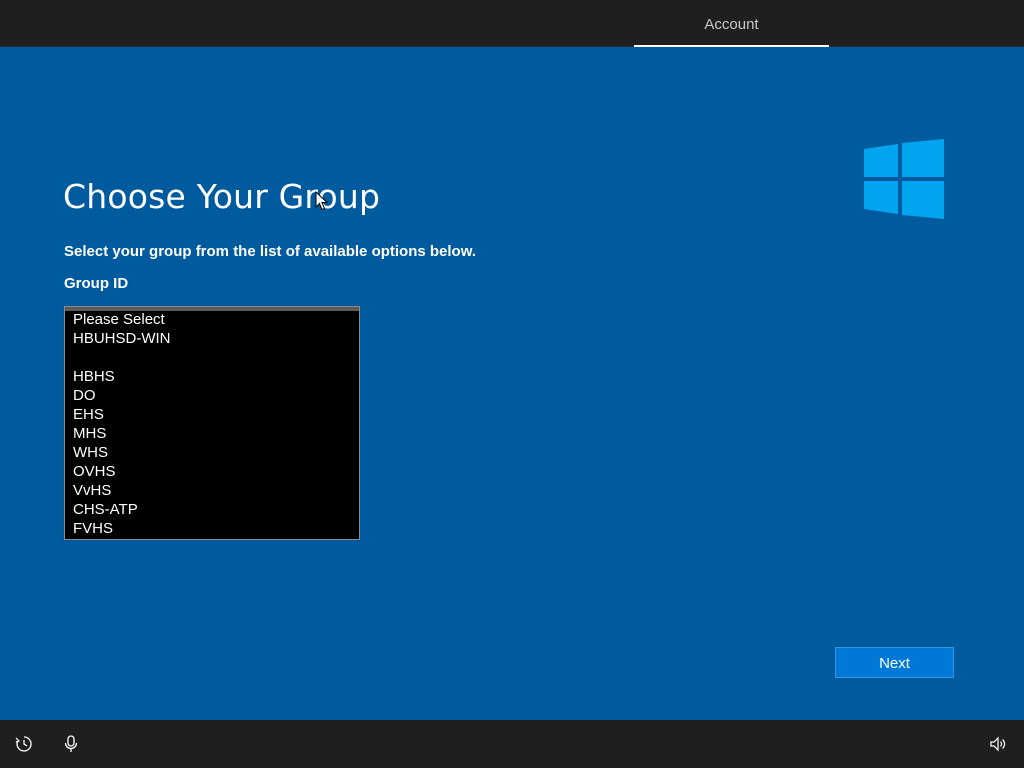 This screenshot has width=1024, height=768. I want to click on group-option: EHS, so click(212, 414).